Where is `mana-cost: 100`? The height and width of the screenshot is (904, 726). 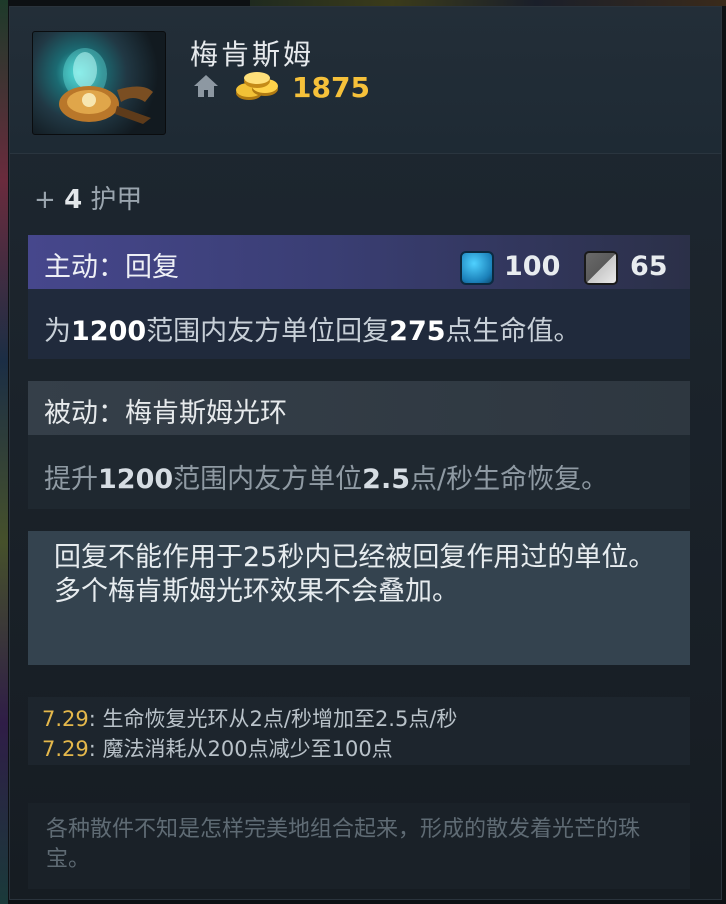 mana-cost: 100 is located at coordinates (532, 266).